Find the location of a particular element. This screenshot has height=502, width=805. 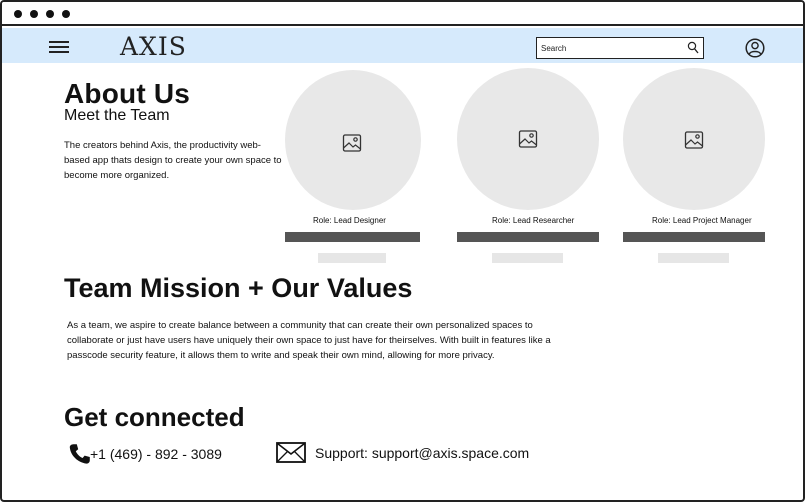

search-box is located at coordinates (620, 48).